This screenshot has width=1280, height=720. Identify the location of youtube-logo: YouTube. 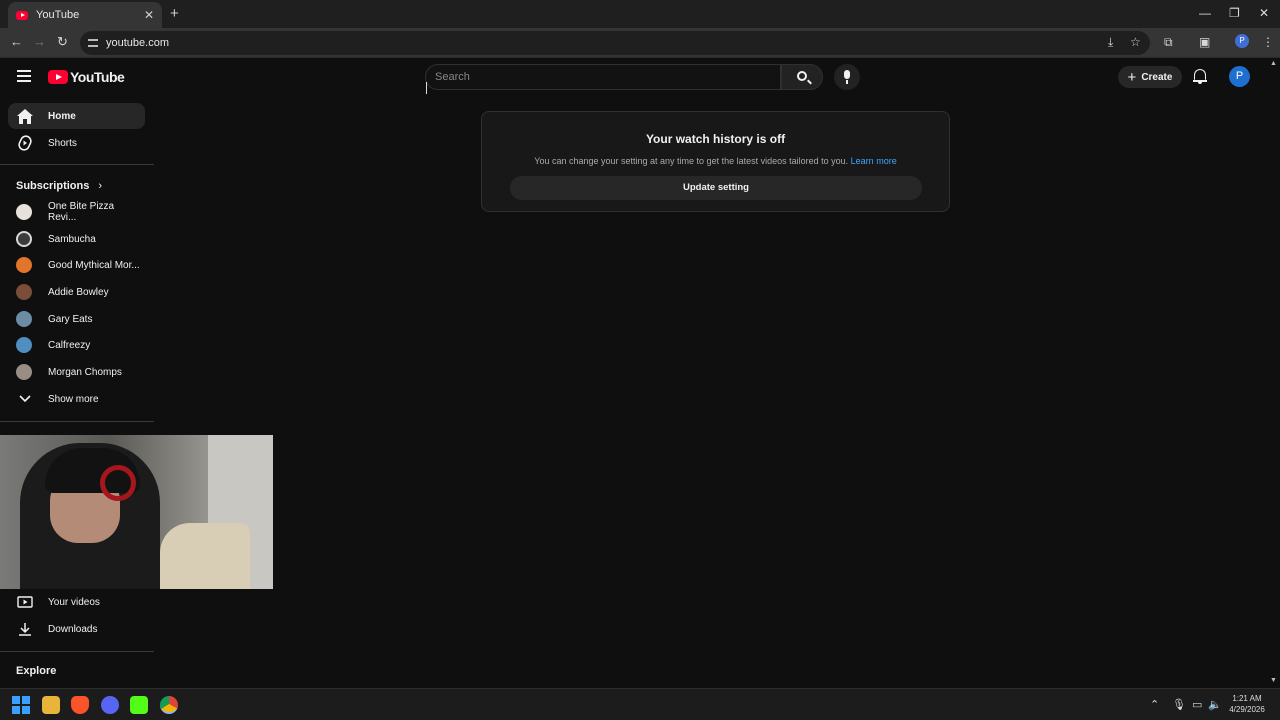
(86, 77).